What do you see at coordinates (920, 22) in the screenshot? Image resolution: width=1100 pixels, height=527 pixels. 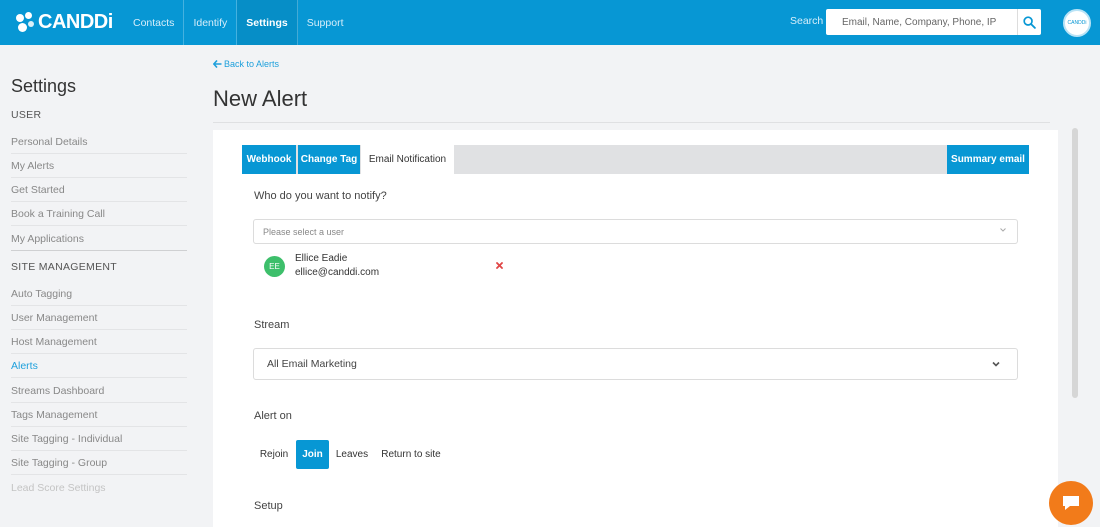 I see `search-input` at bounding box center [920, 22].